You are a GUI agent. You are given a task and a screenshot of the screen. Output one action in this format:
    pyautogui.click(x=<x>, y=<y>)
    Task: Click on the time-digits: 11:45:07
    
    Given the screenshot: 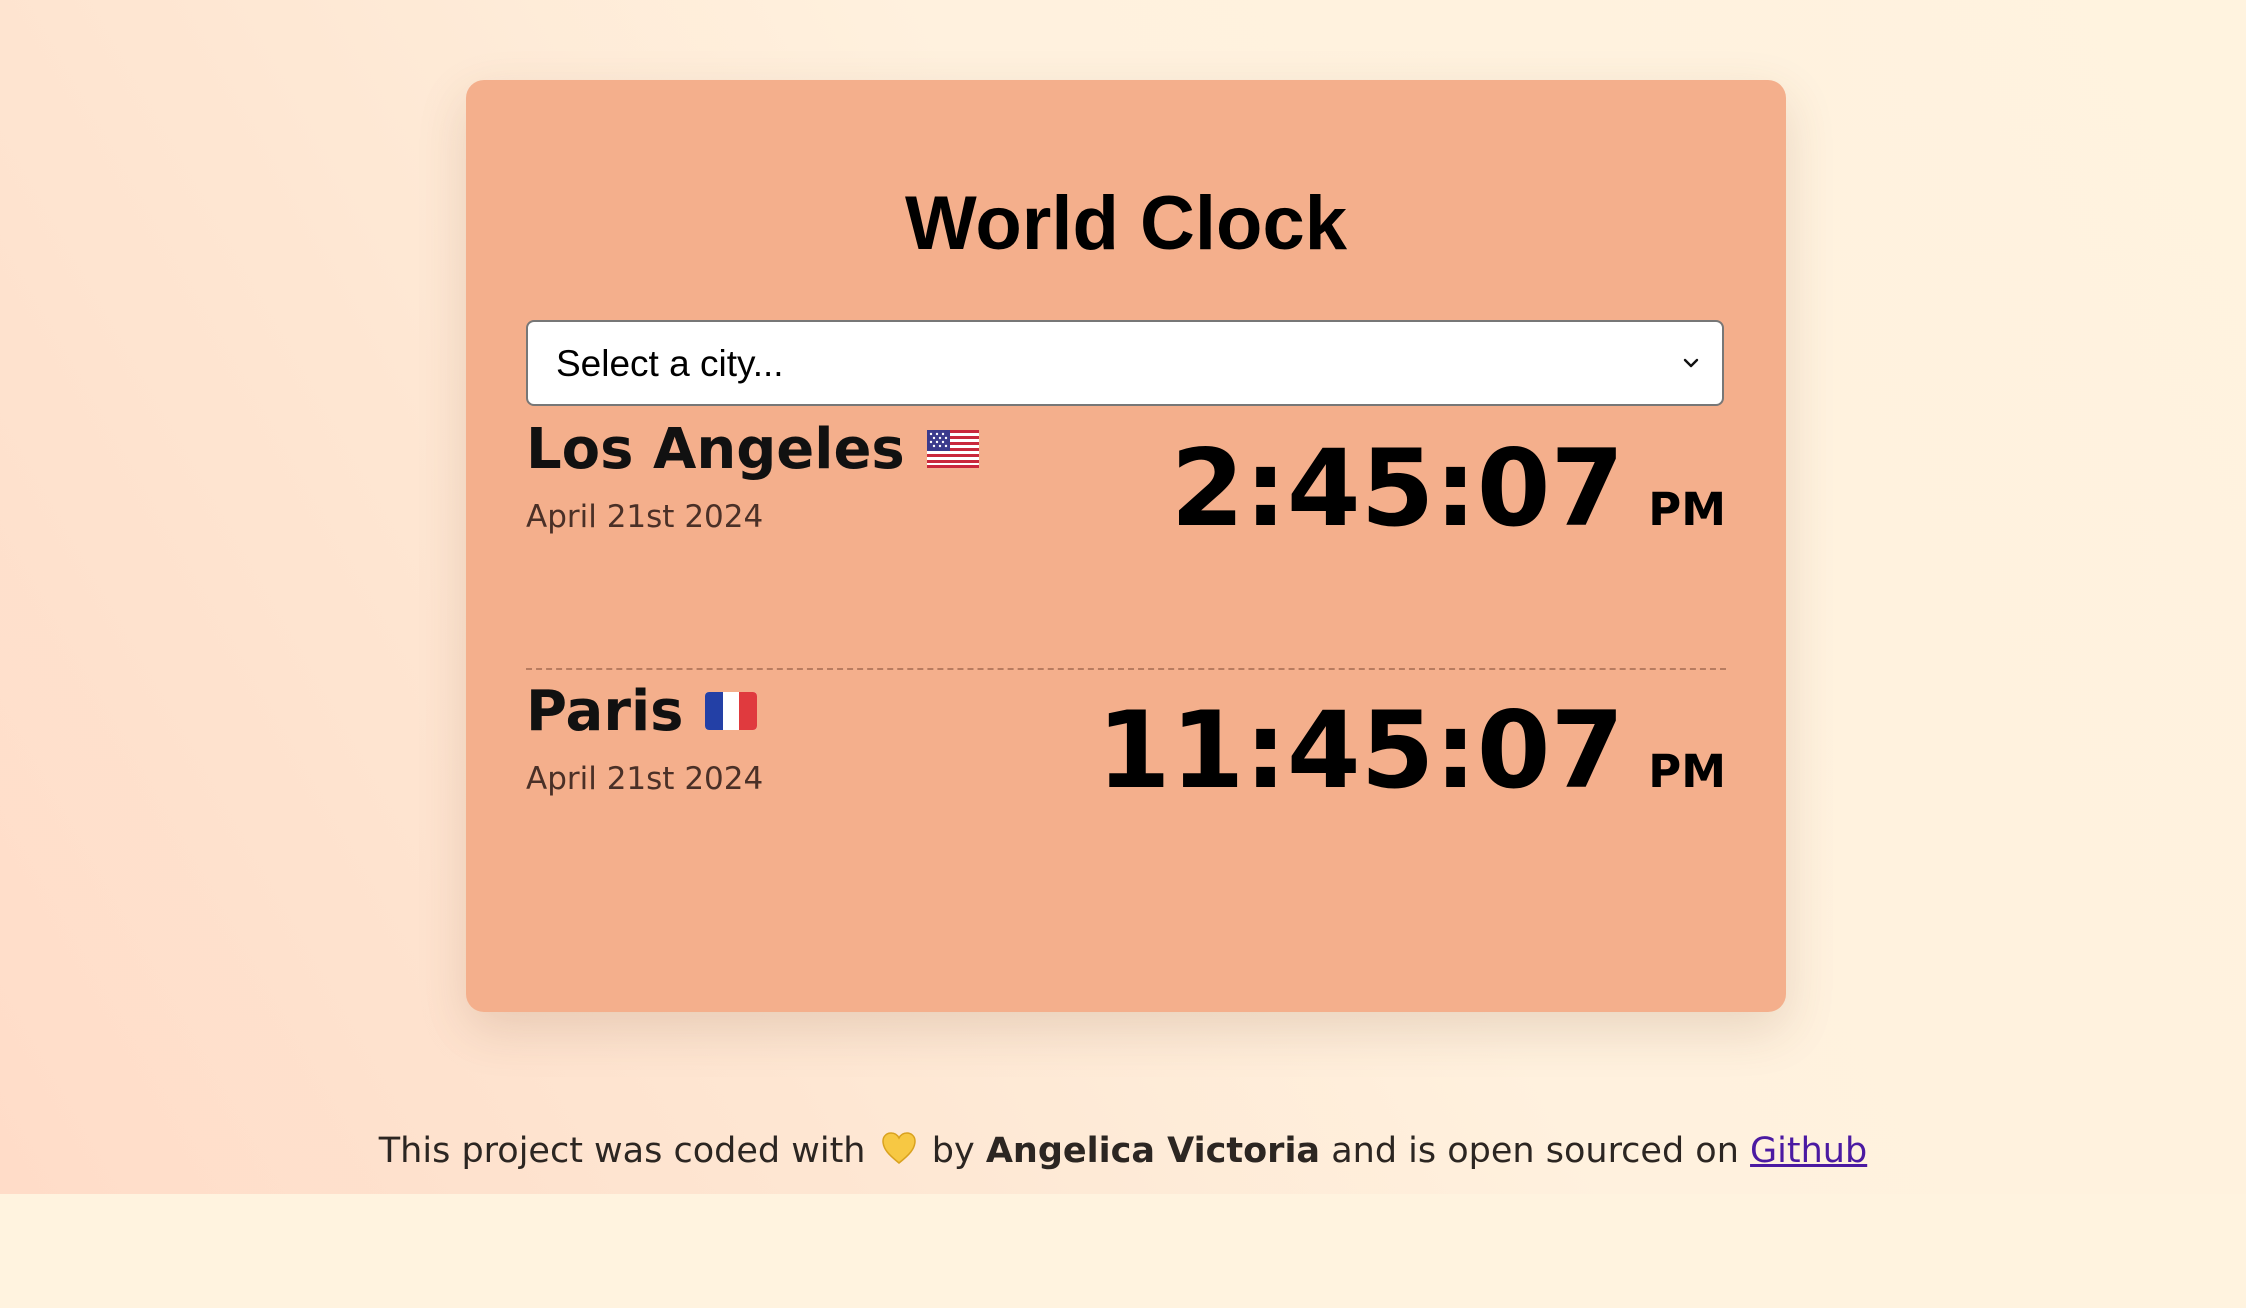 What is the action you would take?
    pyautogui.click(x=1360, y=750)
    